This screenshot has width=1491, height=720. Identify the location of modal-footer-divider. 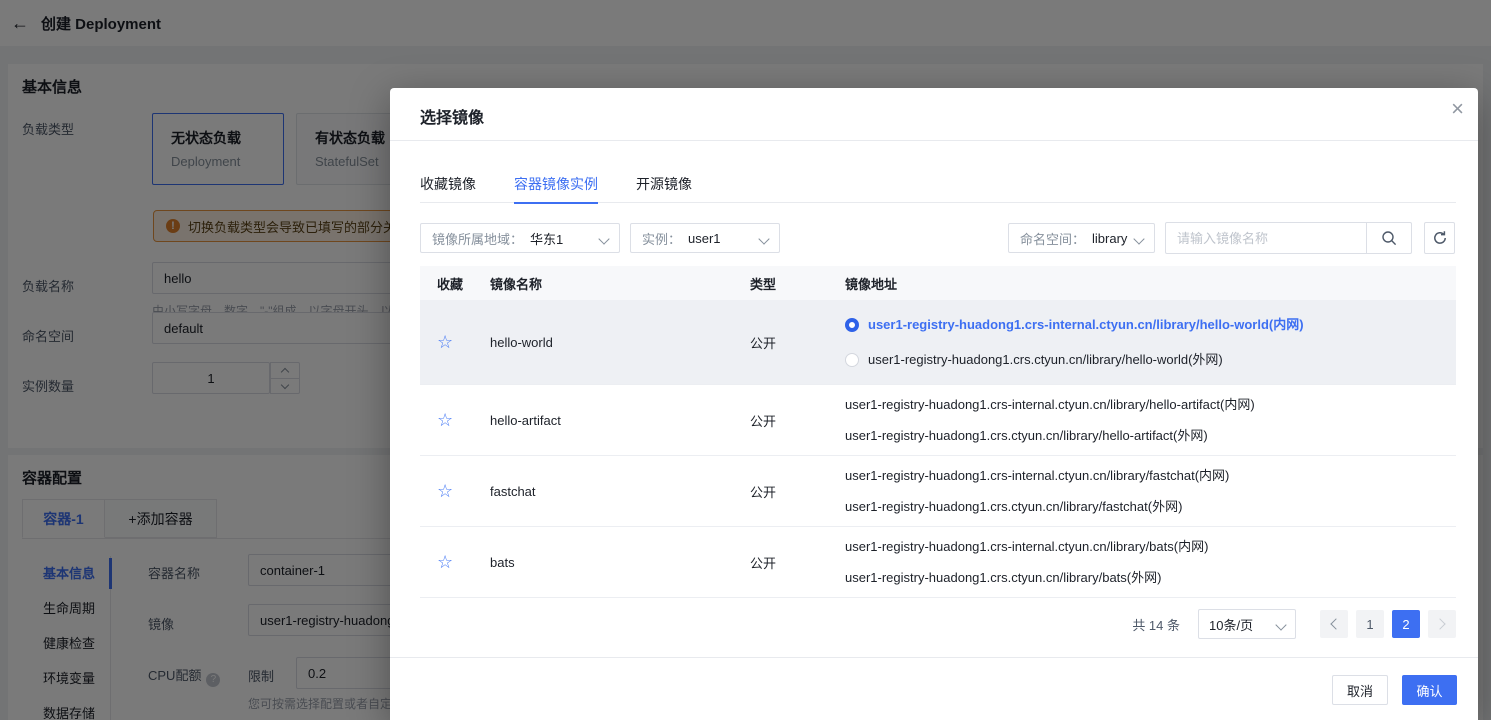
(934, 657).